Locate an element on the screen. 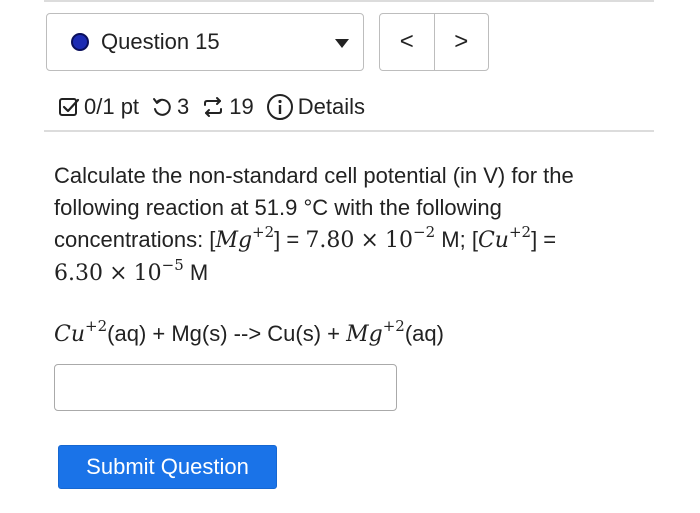 This screenshot has height=513, width=700. eq1: ] = is located at coordinates (290, 239).